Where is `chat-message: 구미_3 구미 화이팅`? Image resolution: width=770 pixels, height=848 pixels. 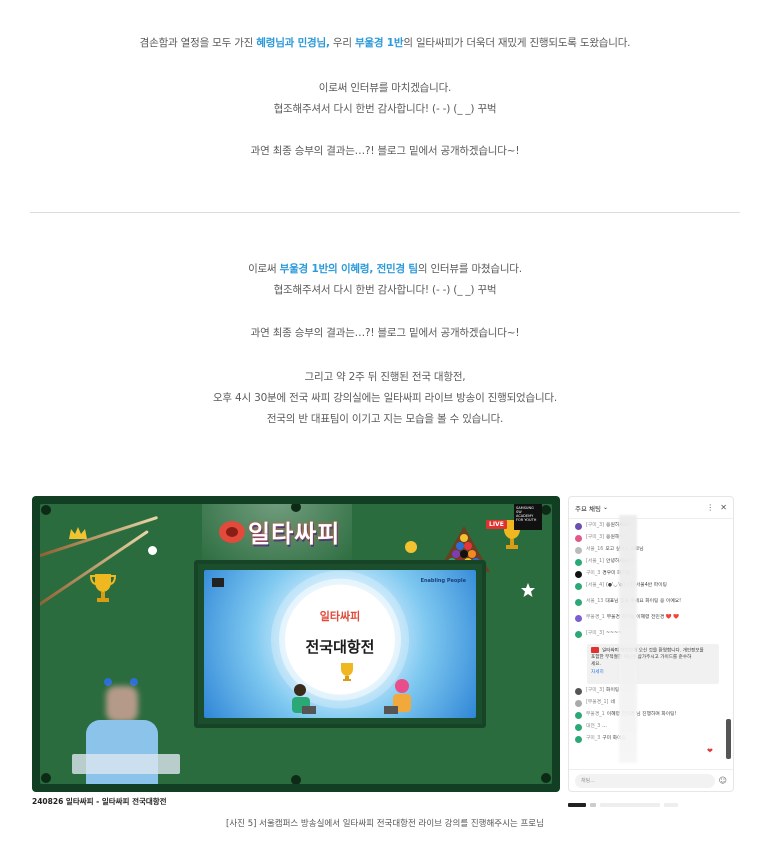 chat-message: 구미_3 구미 화이팅 is located at coordinates (647, 741).